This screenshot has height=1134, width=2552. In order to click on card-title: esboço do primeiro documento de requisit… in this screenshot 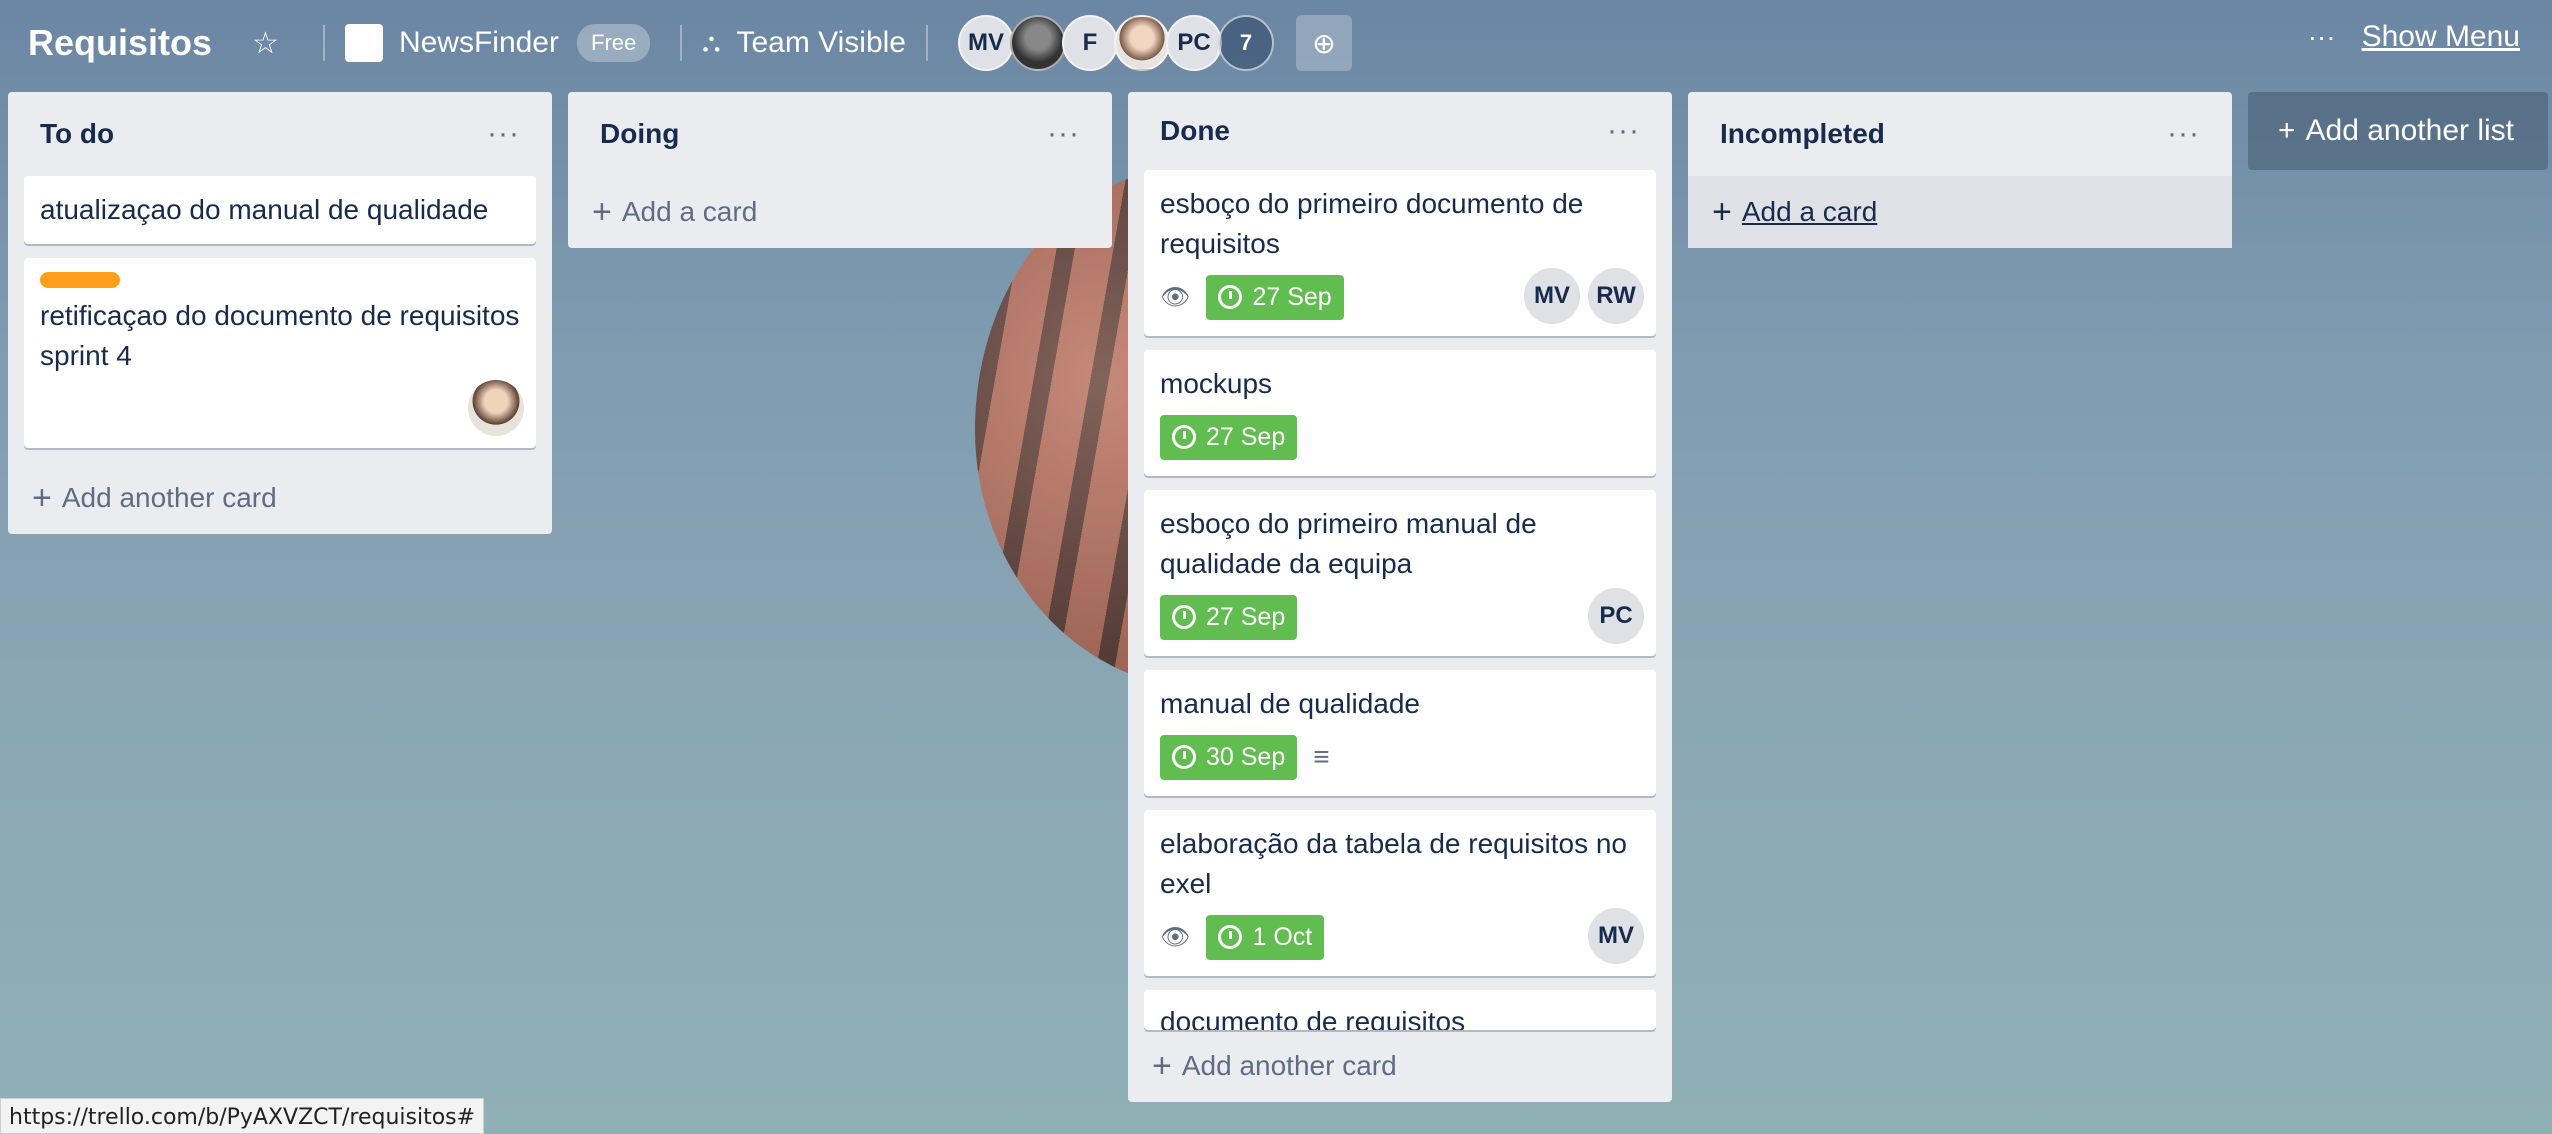, I will do `click(1372, 223)`.